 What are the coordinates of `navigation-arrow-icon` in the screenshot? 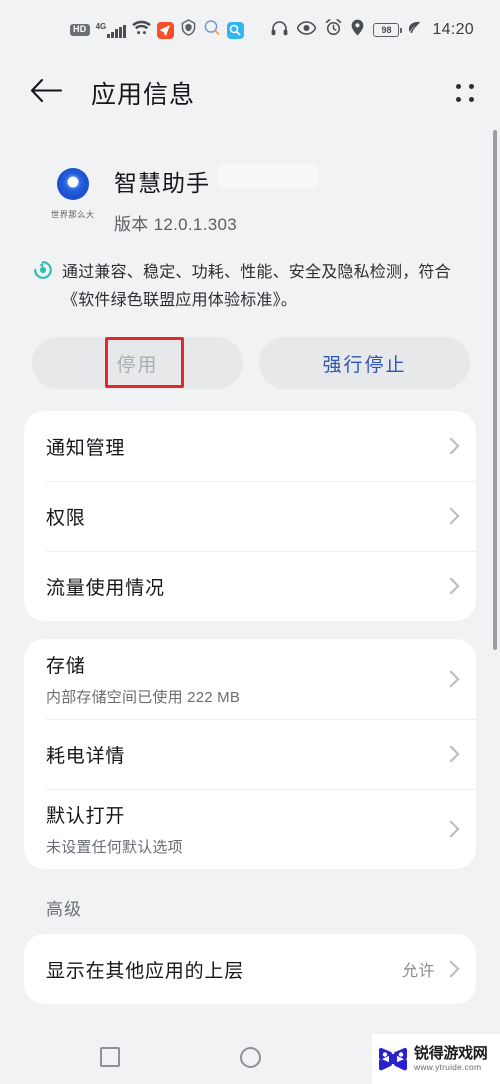 It's located at (165, 30).